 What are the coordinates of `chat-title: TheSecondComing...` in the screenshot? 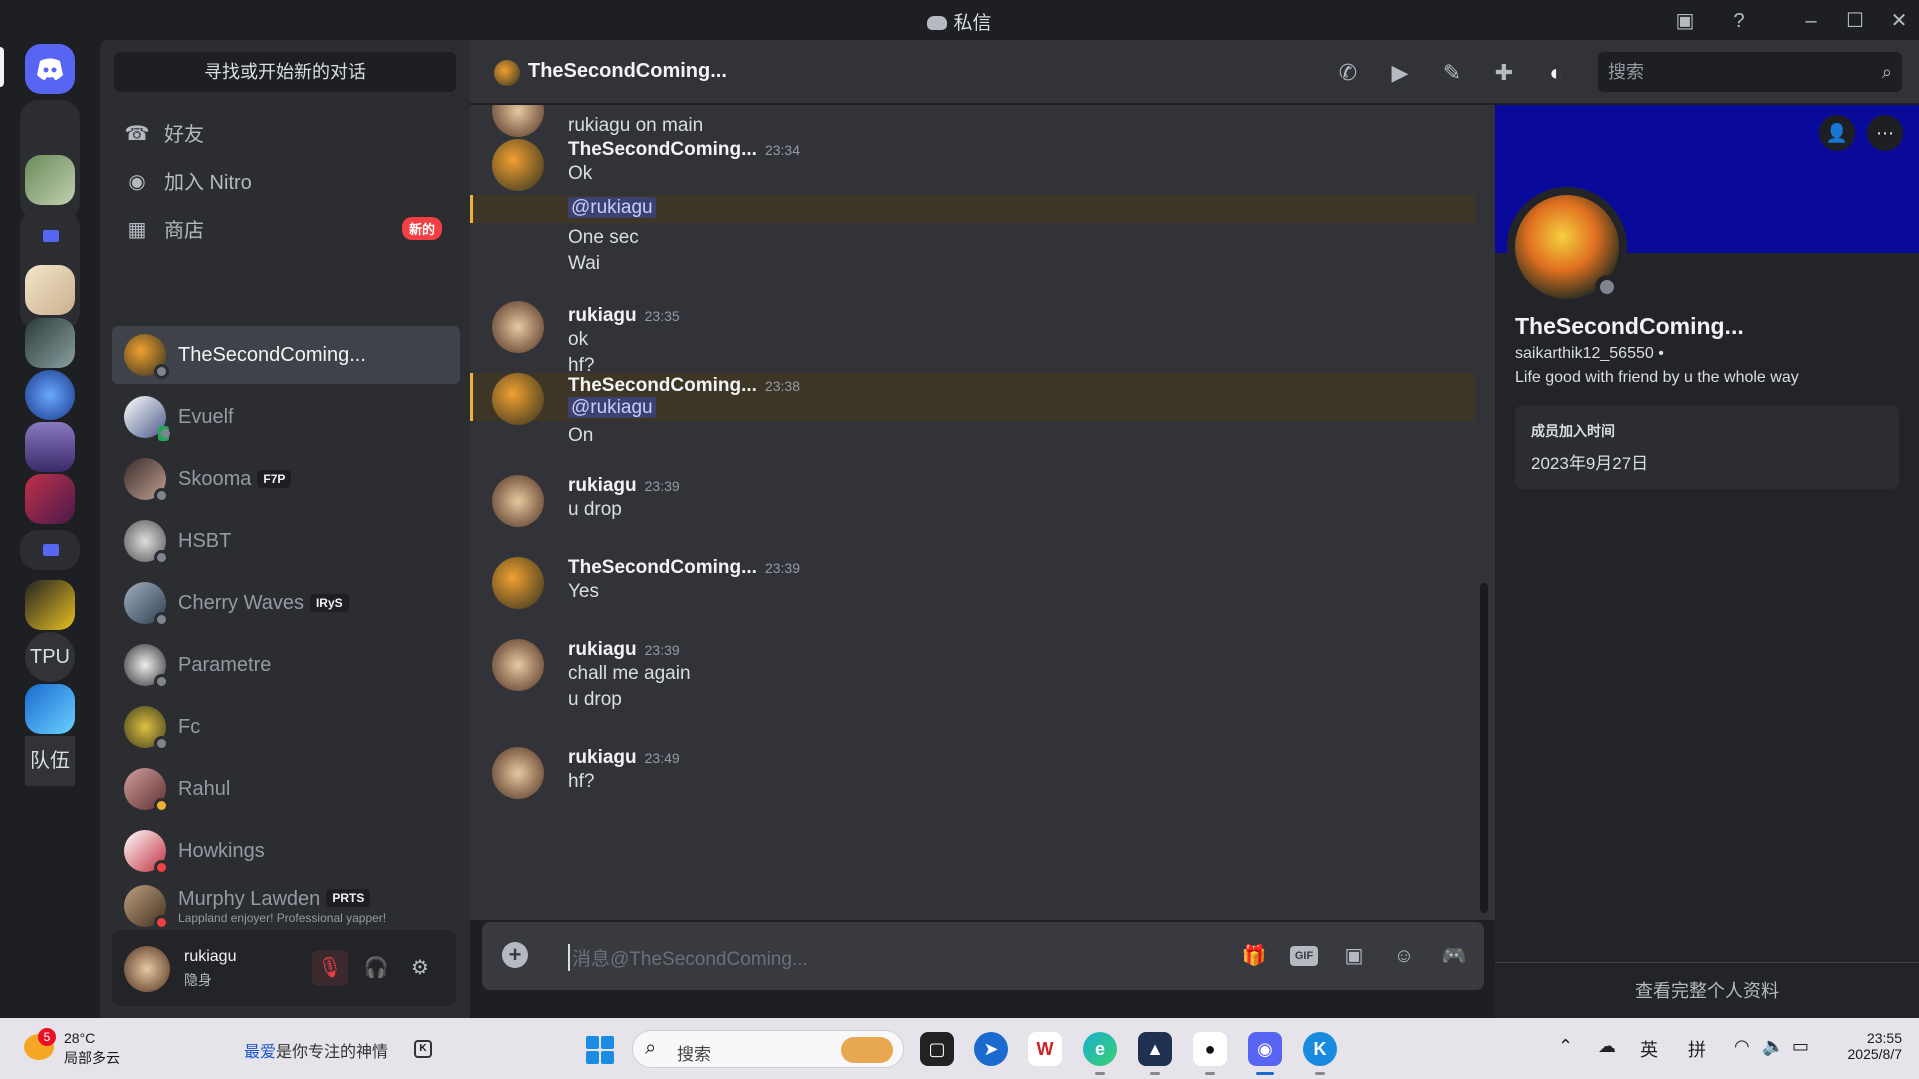 It's located at (627, 71).